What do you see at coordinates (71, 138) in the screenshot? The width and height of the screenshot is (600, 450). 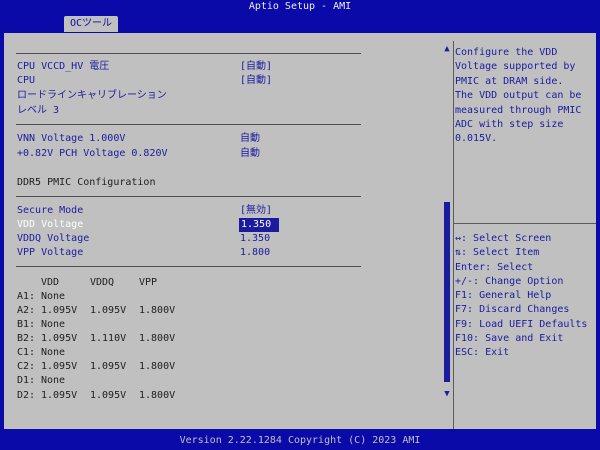 I see `setting-label: VNN Voltage 1.000V` at bounding box center [71, 138].